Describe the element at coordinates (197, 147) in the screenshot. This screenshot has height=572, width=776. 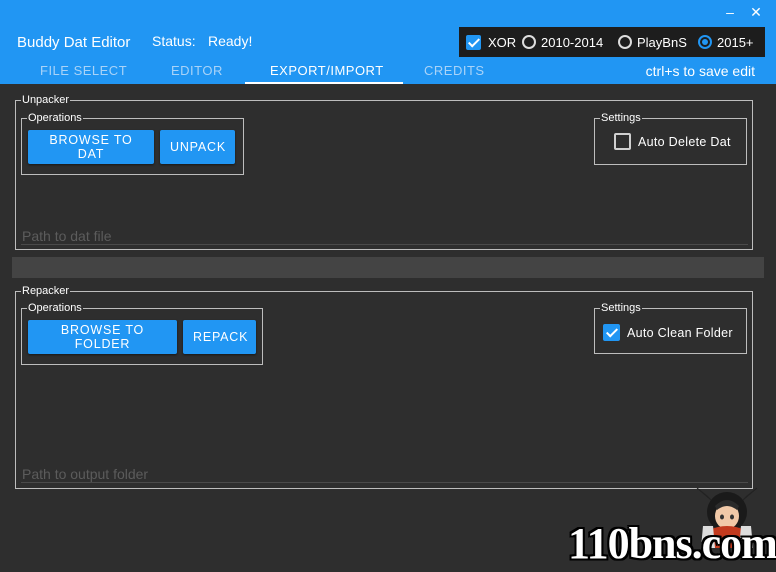
I see `unpack-button: UNPACK` at that location.